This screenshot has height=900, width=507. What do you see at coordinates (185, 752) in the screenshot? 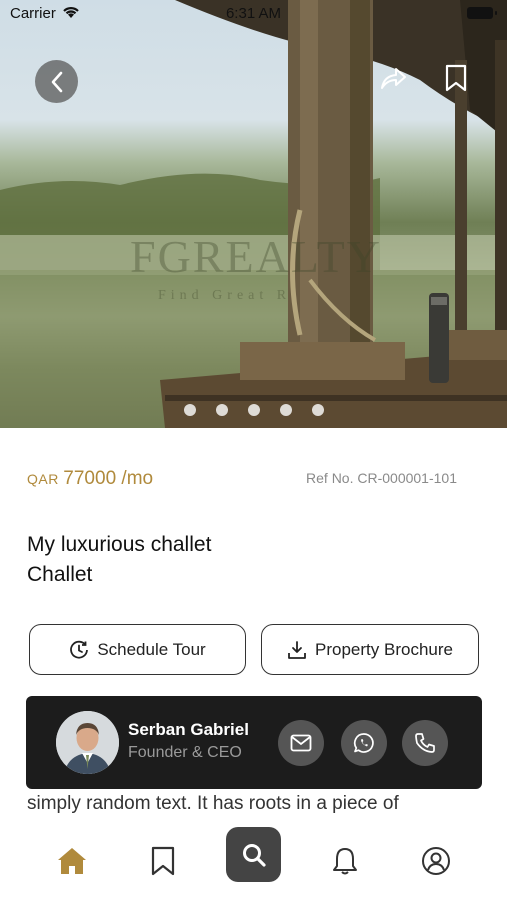
I see `agent-role: Founder & CEO` at bounding box center [185, 752].